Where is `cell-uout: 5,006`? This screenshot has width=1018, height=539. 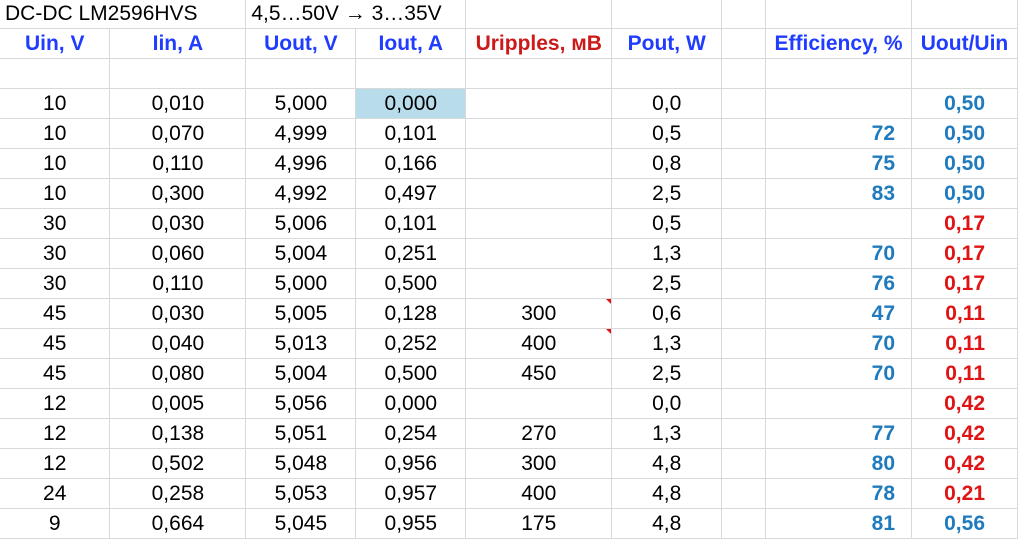 cell-uout: 5,006 is located at coordinates (301, 223).